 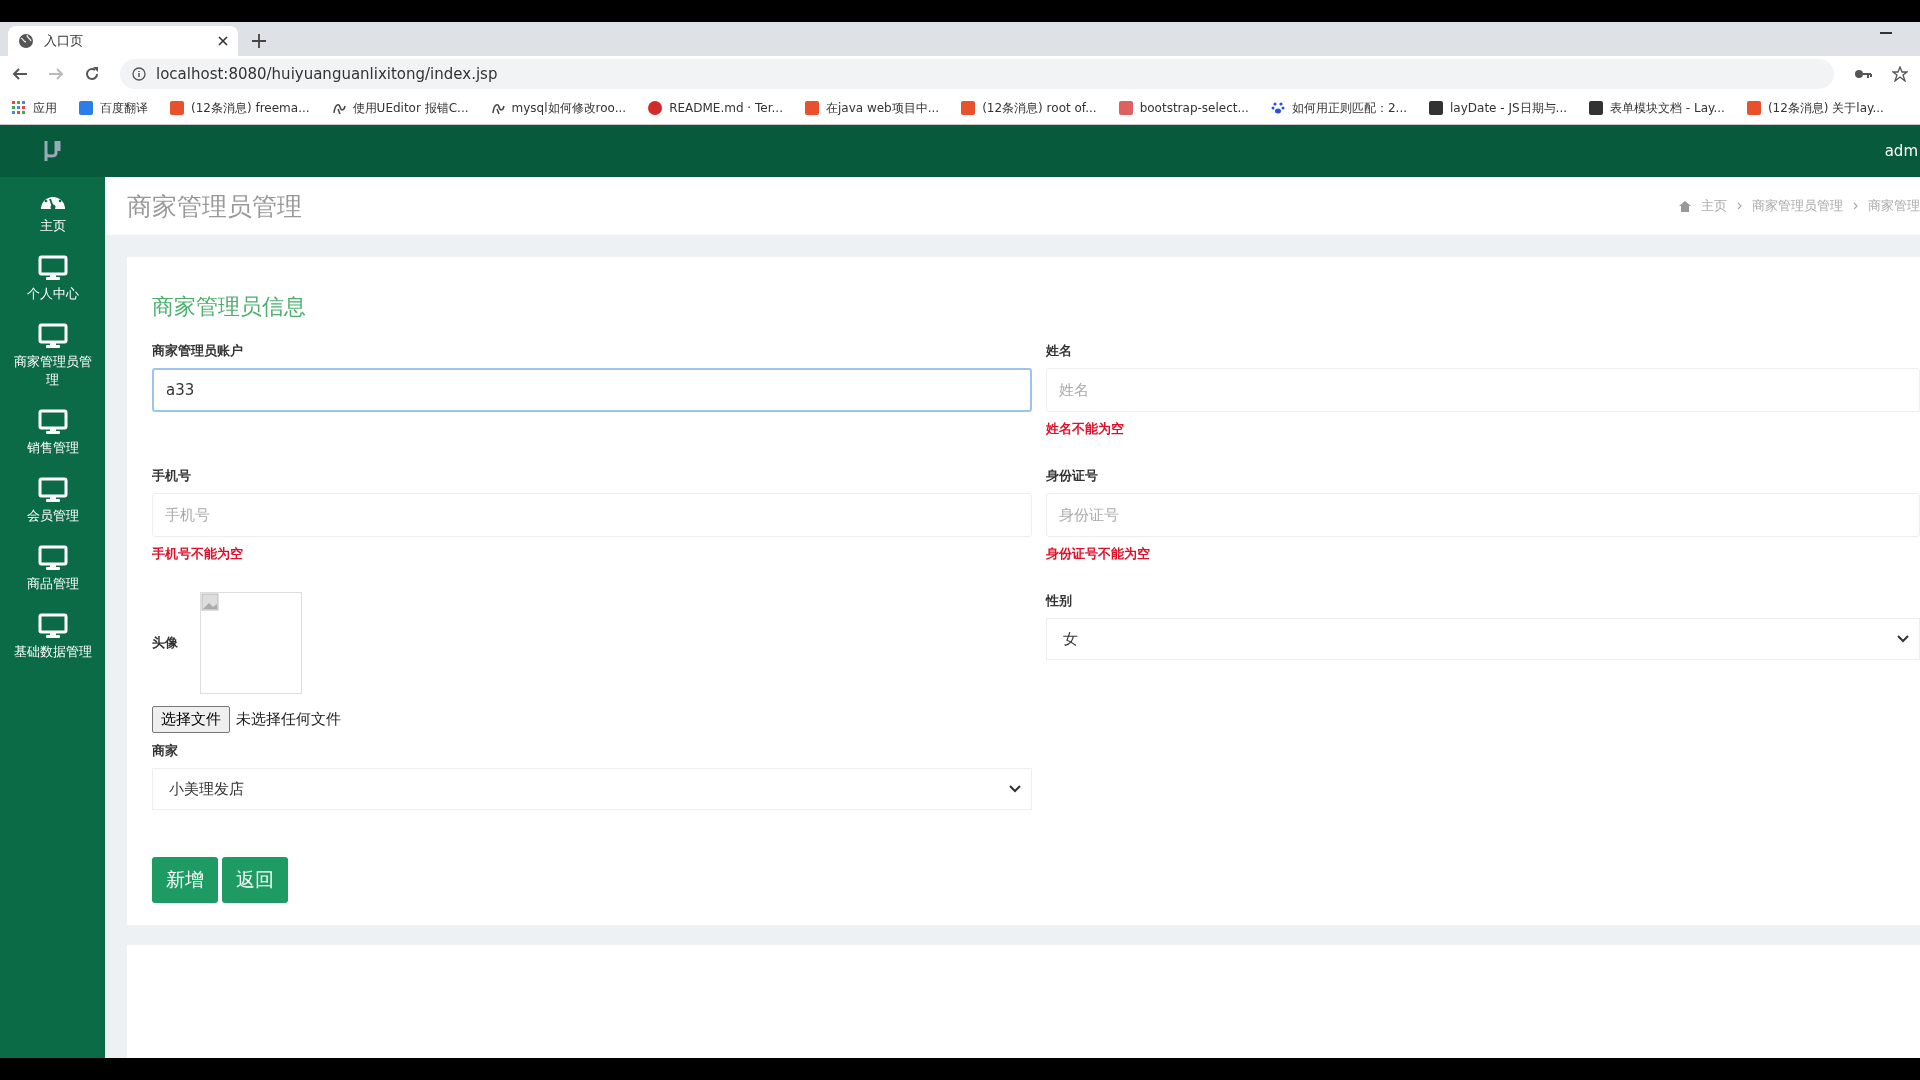 I want to click on select-dropdown: 小美理发店, so click(x=592, y=789).